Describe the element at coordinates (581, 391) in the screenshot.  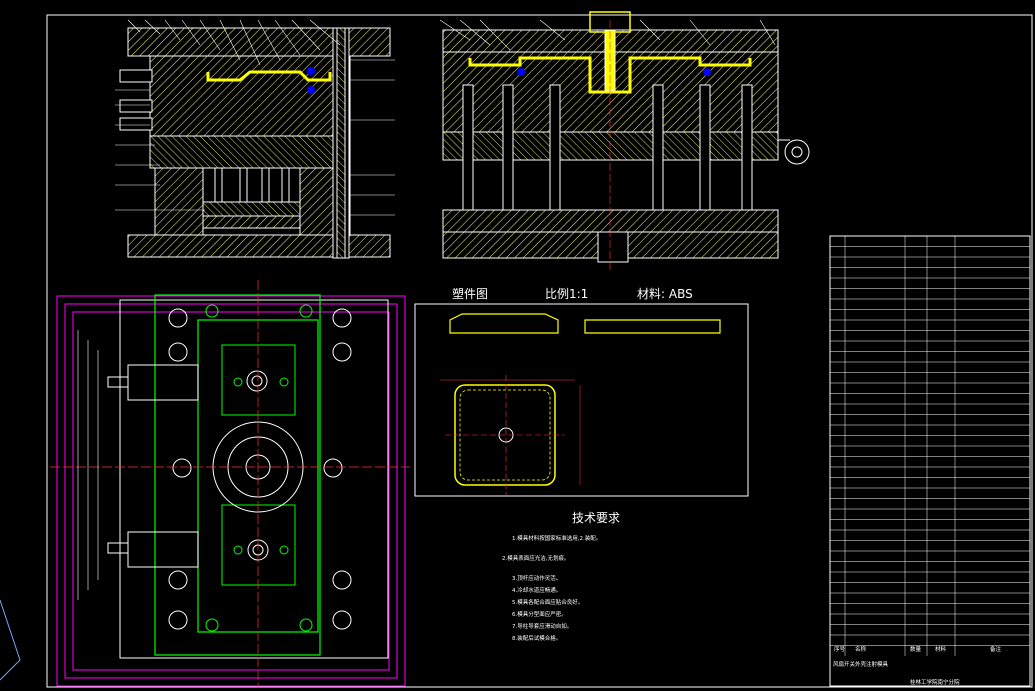
I see `part-drawing-panel: 塑件图 比例1:1 材料: ABS` at that location.